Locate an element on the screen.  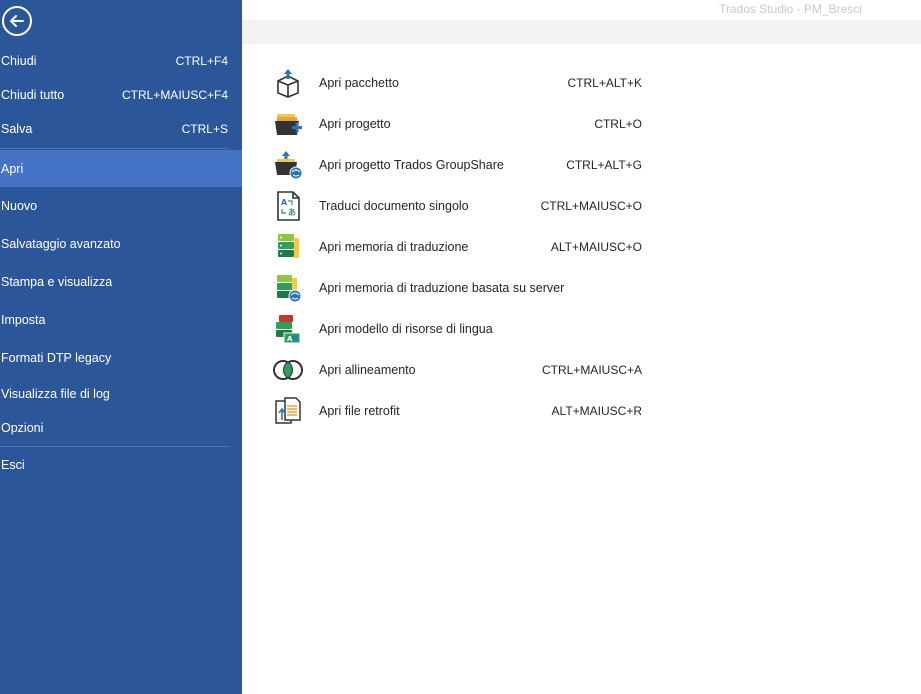
open-item-shortcut: CTRL+MAIUSC+A is located at coordinates (591, 370).